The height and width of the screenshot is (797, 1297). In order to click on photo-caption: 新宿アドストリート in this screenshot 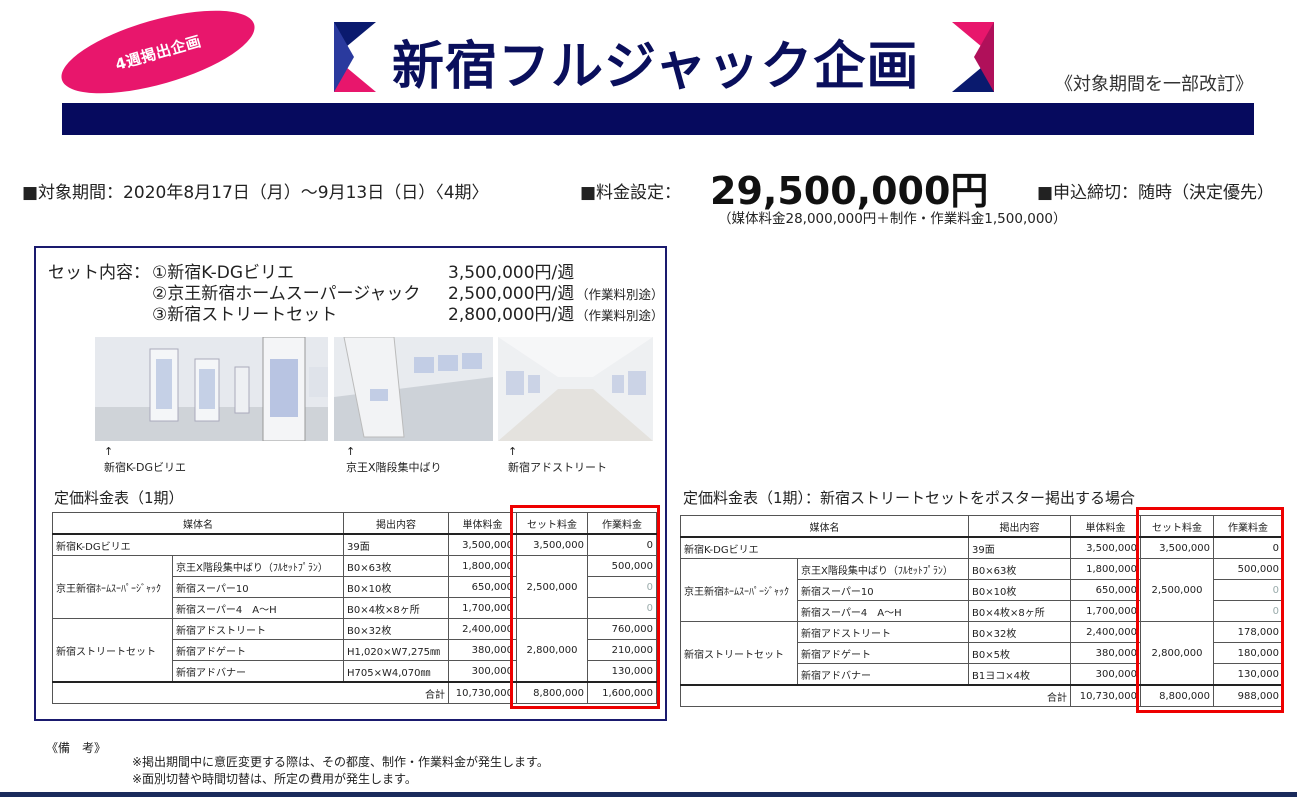, I will do `click(557, 467)`.